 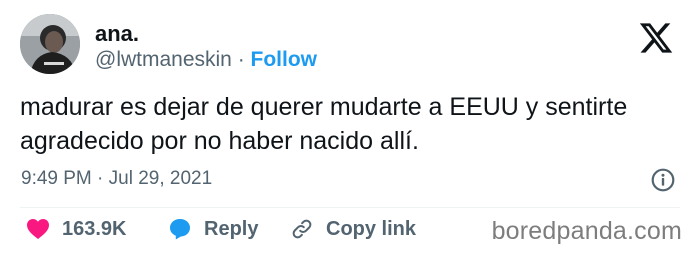 I want to click on author-handle-line: @lwtmaneskin · Follow, so click(x=206, y=60).